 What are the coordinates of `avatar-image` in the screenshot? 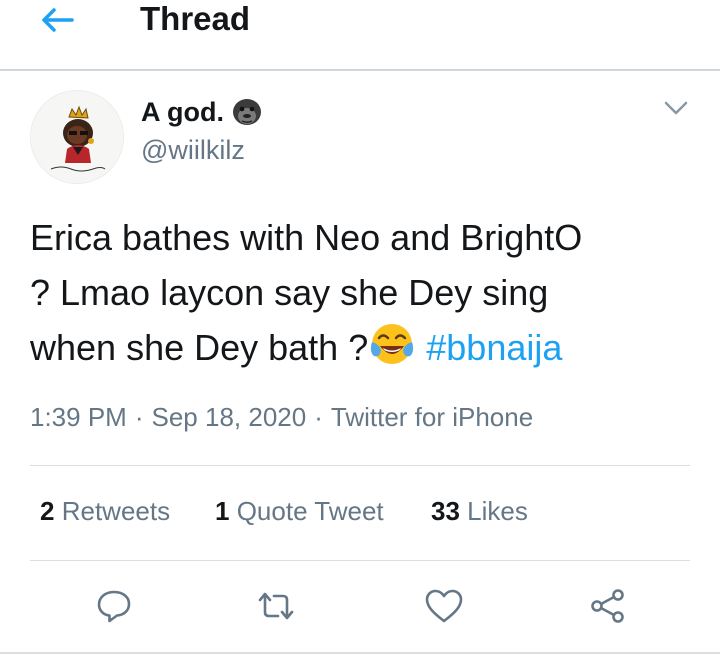 It's located at (77, 137).